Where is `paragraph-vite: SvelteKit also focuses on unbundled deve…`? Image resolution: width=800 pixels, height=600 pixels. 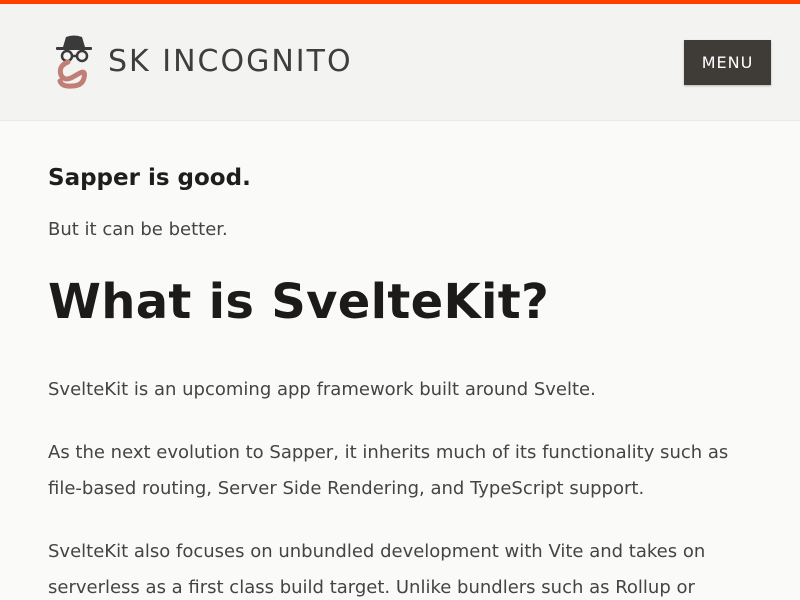 paragraph-vite: SvelteKit also focuses on unbundled deve… is located at coordinates (377, 569).